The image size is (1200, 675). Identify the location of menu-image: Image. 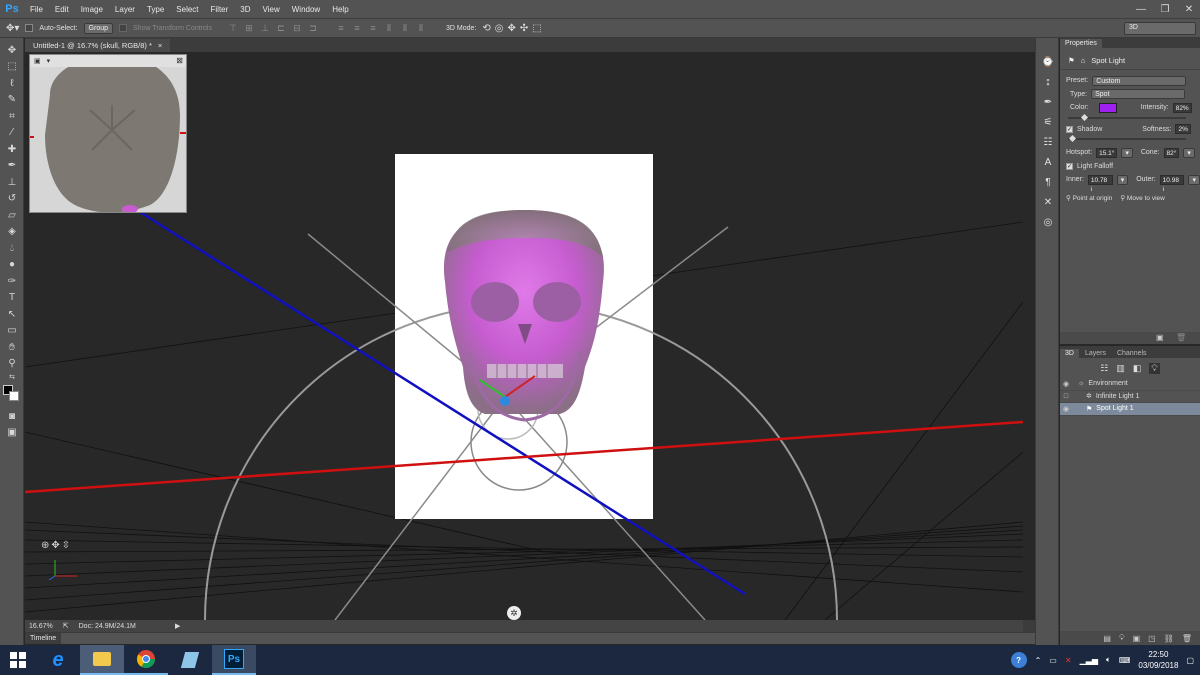
(92, 9).